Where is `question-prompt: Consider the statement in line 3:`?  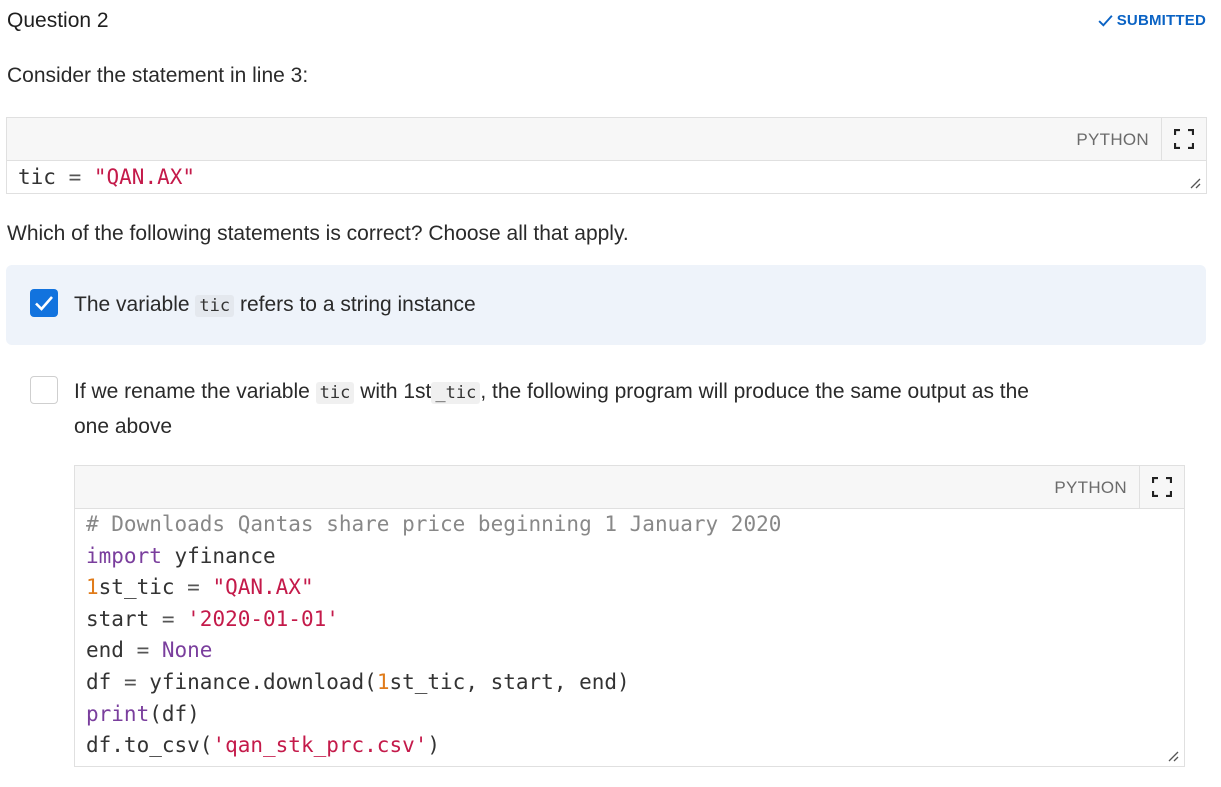
question-prompt: Consider the statement in line 3: is located at coordinates (158, 75).